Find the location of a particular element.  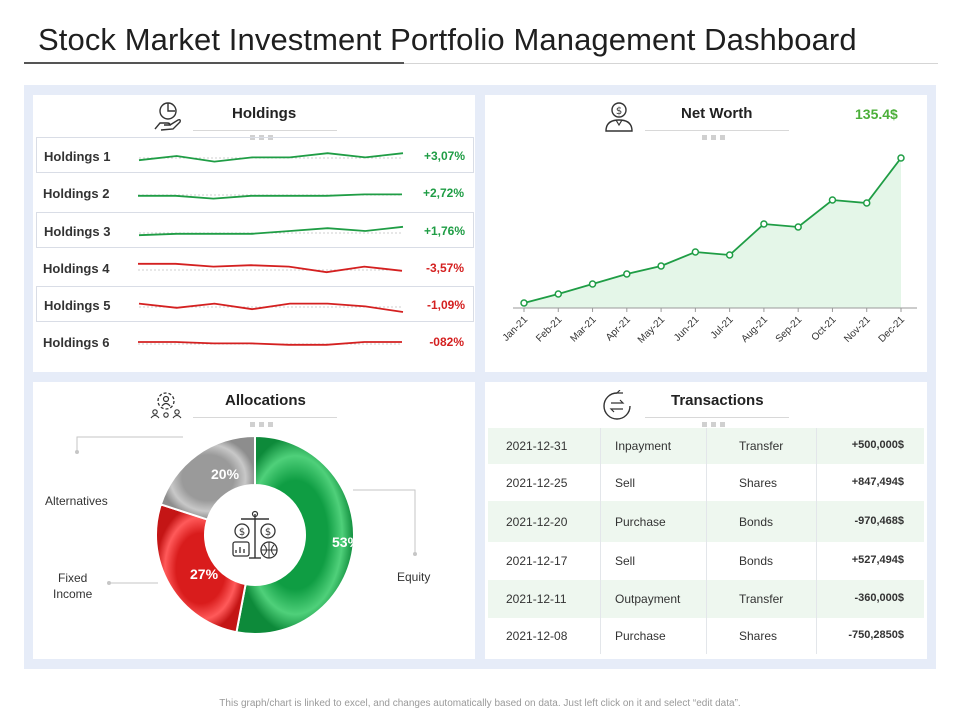

holding-label: Holdings 6 is located at coordinates (76, 342).